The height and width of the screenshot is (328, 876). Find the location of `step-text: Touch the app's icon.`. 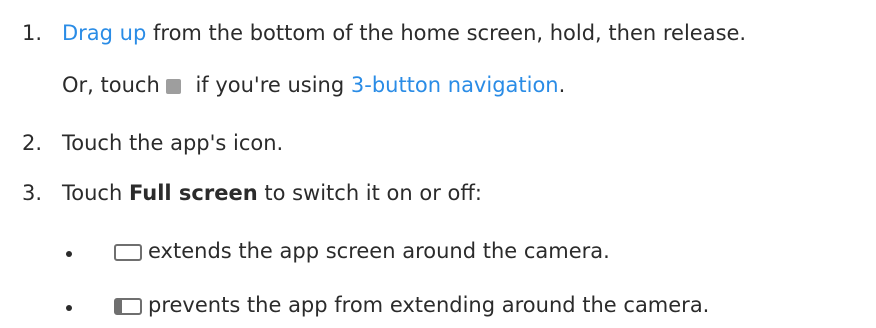

step-text: Touch the app's icon. is located at coordinates (173, 143).